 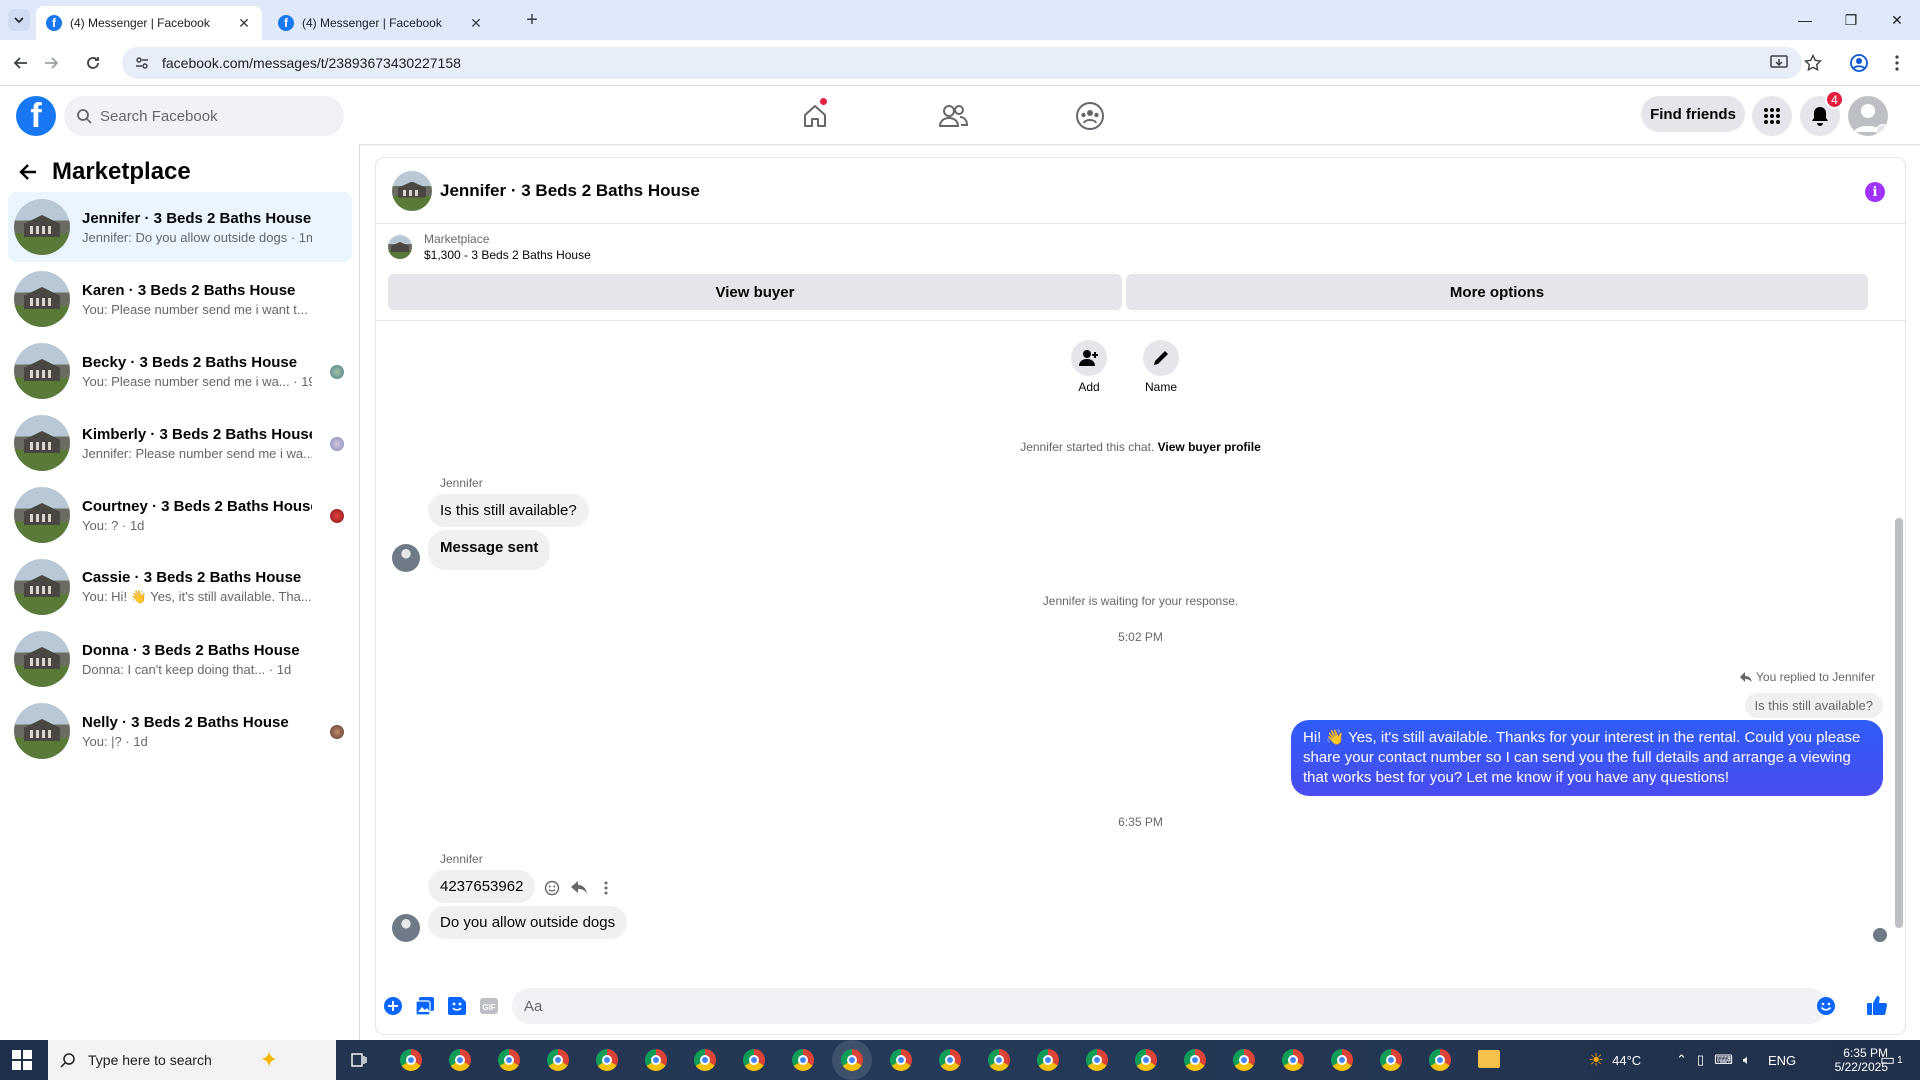 I want to click on file-explorer-icon, so click(x=1489, y=1059).